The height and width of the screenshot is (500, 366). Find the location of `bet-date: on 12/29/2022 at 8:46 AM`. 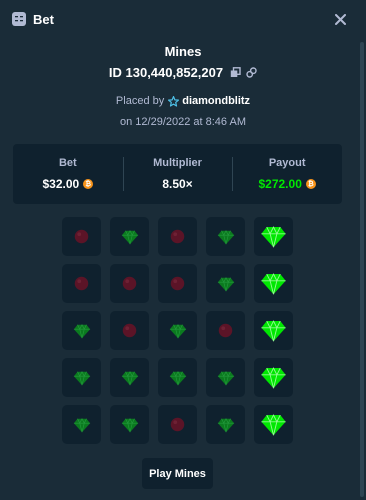

bet-date: on 12/29/2022 at 8:46 AM is located at coordinates (183, 122).